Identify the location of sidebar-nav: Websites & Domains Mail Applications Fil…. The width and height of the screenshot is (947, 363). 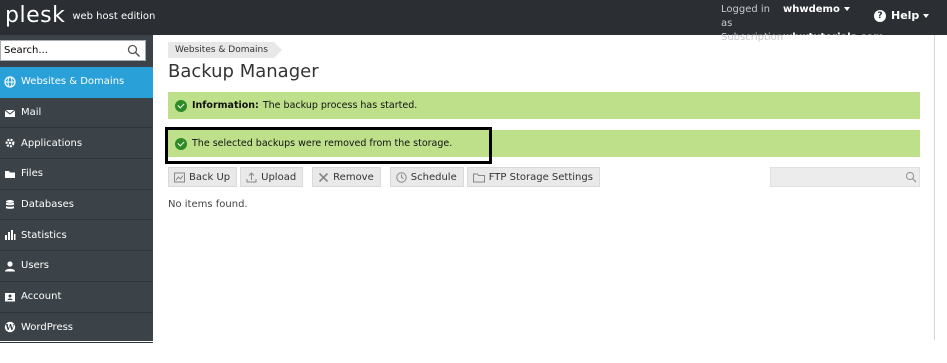
(76, 205).